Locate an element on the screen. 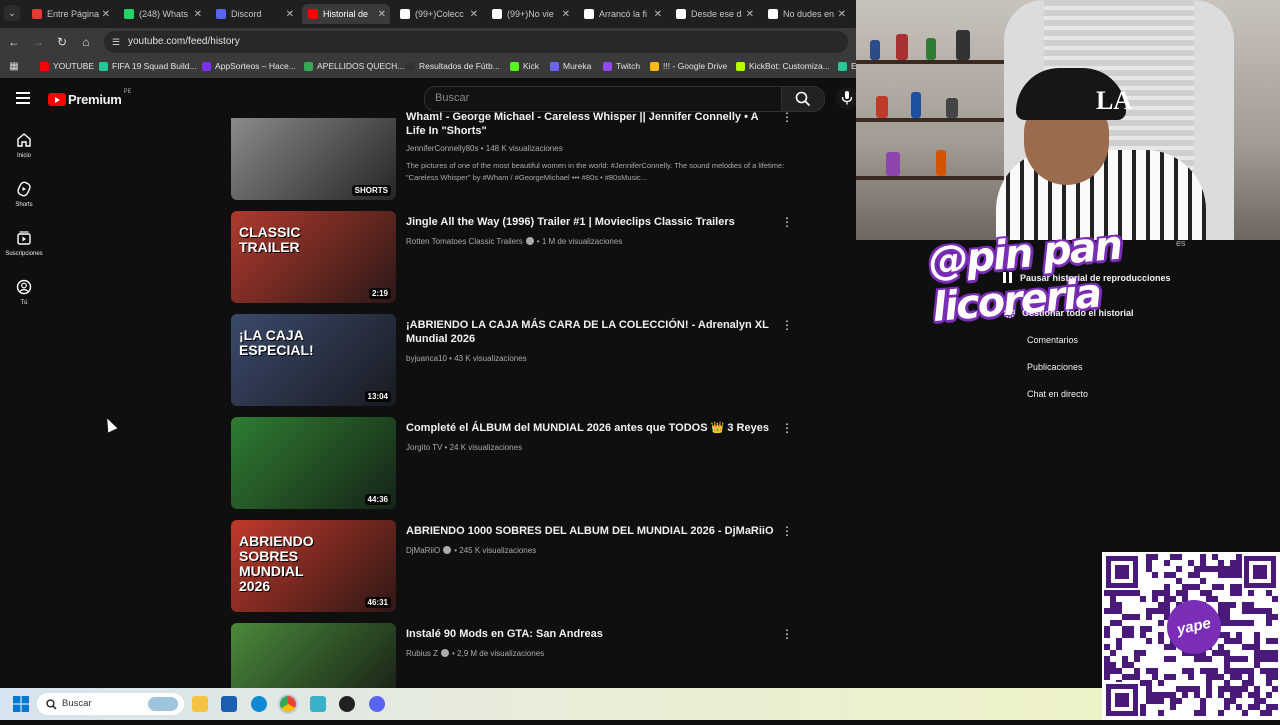 This screenshot has height=725, width=1280. tab-6: (99+)No vie ✕ is located at coordinates (530, 14).